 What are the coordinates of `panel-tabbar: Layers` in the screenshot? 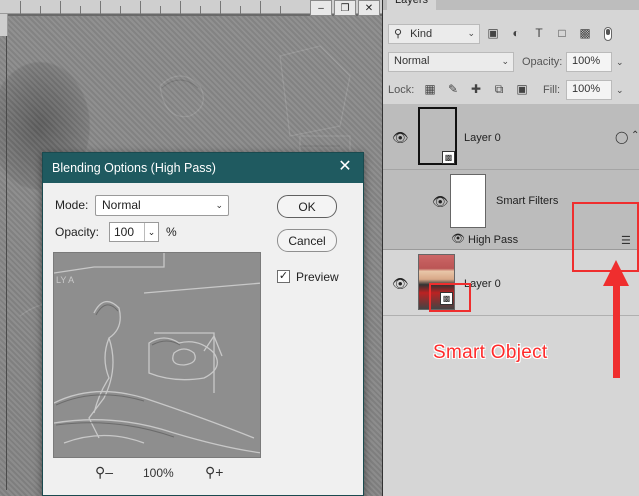 It's located at (511, 5).